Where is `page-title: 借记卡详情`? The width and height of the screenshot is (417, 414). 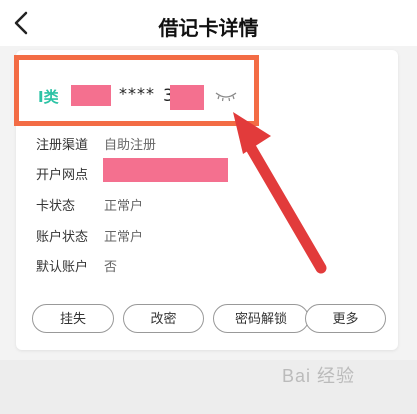
page-title: 借记卡详情 is located at coordinates (208, 28).